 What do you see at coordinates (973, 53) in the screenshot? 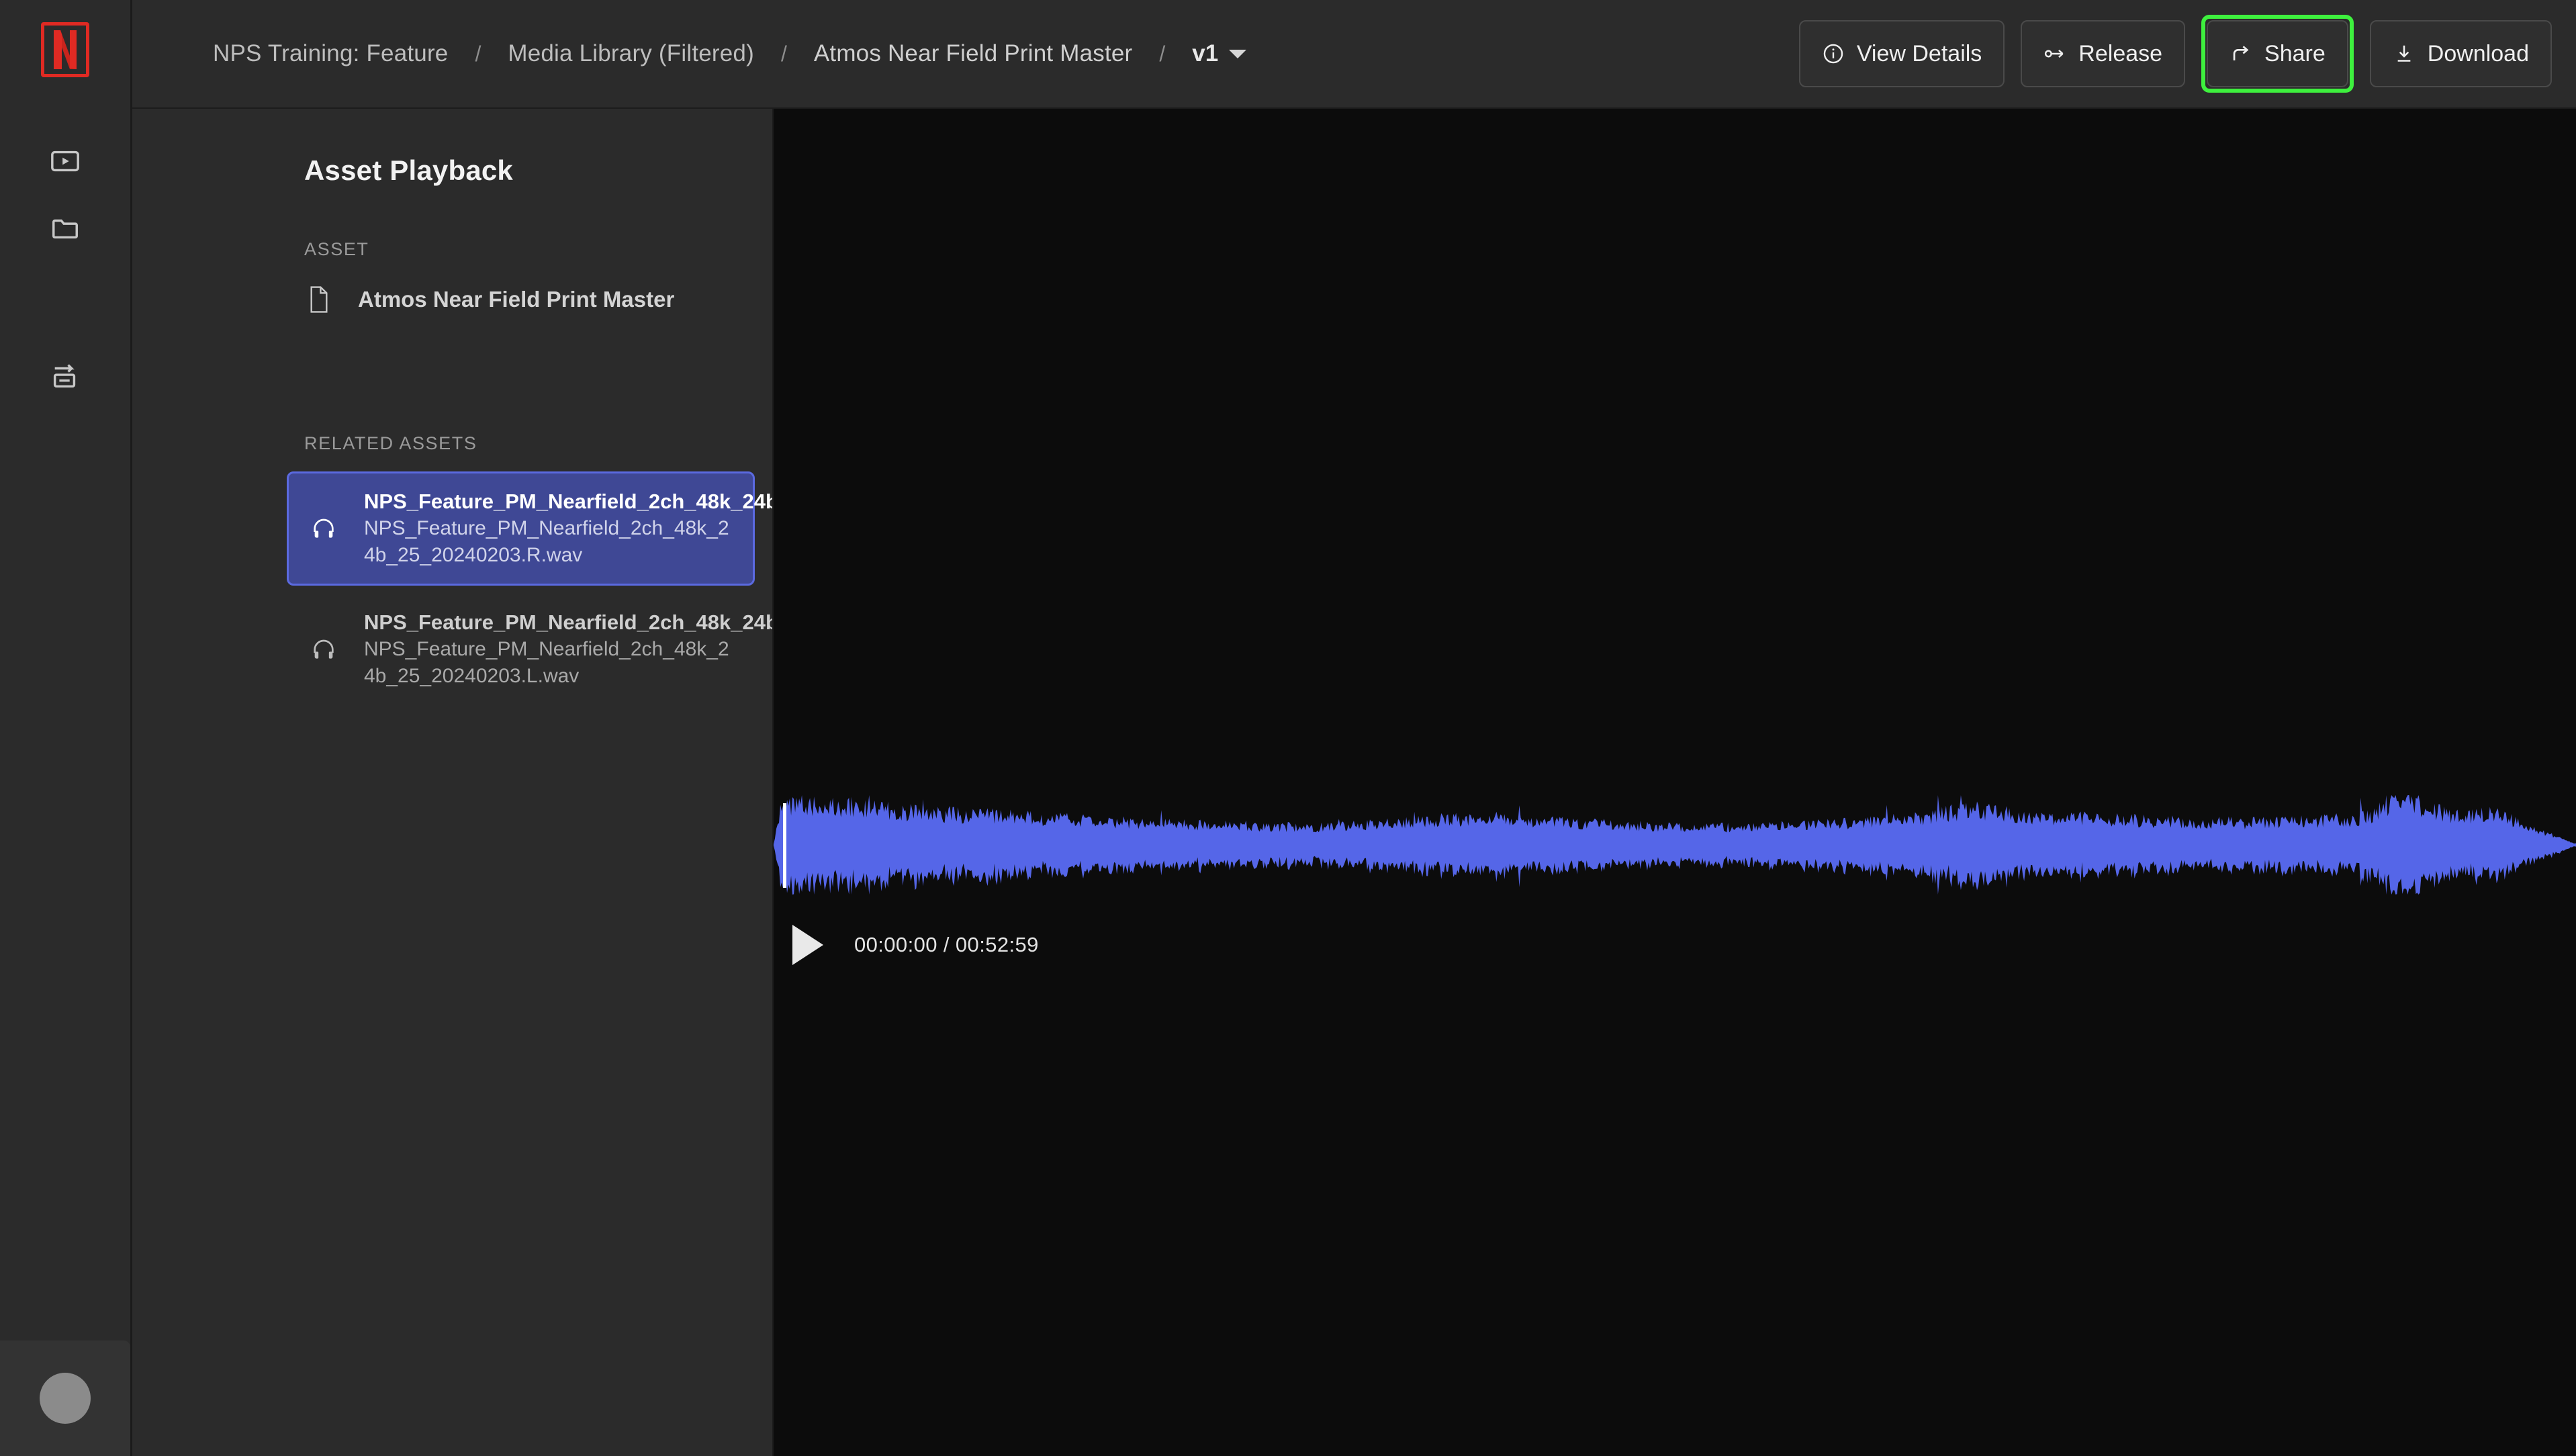
I see `breadcrumb-item-asset: Atmos Near Field Print Master` at bounding box center [973, 53].